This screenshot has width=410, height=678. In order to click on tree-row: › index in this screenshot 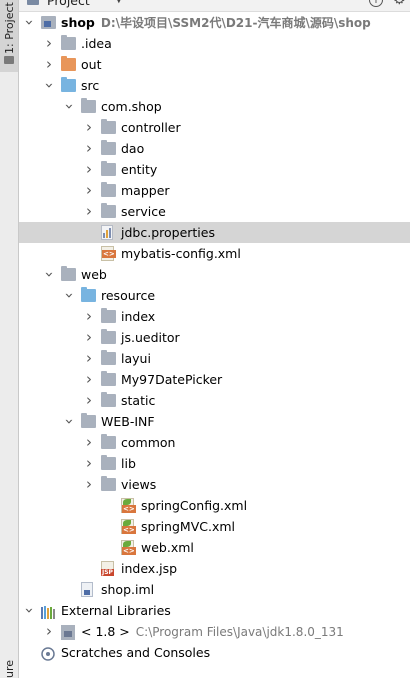, I will do `click(214, 316)`.